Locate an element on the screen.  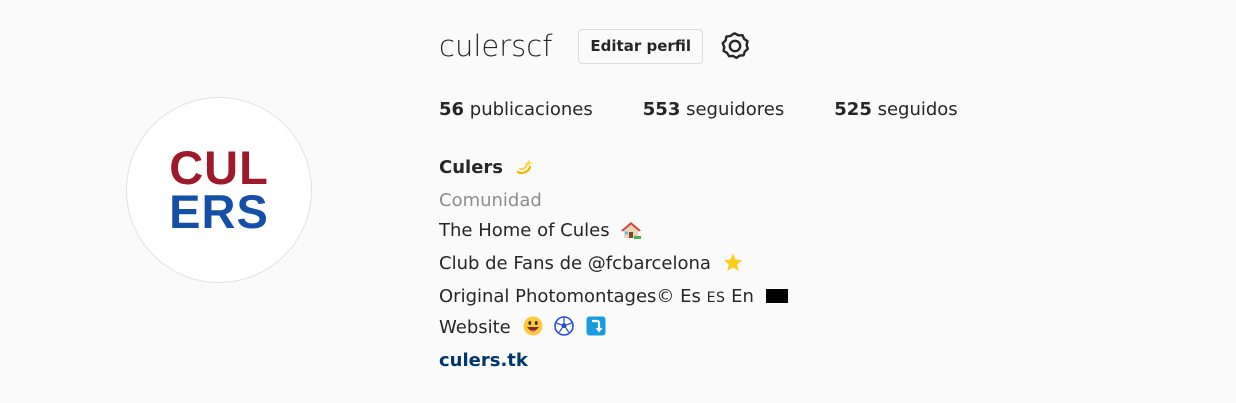
bio-line-2: Club de Fans de @fcbarcelona is located at coordinates (613, 265).